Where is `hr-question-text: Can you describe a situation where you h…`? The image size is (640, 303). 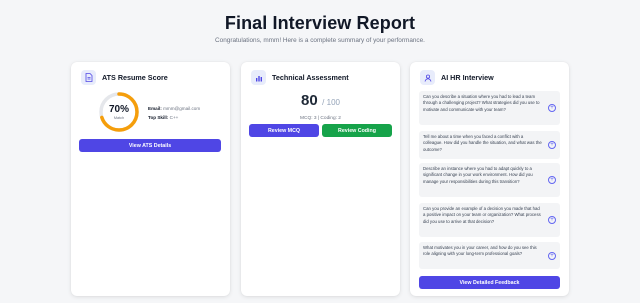
hr-question-text: Can you describe a situation where you h… is located at coordinates (481, 103).